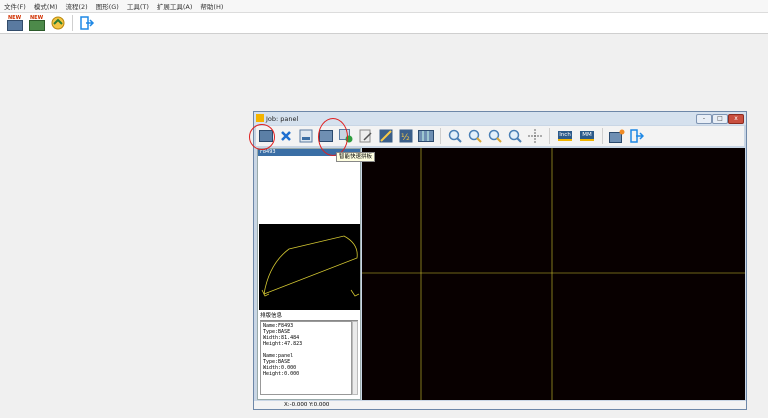 The width and height of the screenshot is (768, 418). I want to click on close-button: x, so click(736, 119).